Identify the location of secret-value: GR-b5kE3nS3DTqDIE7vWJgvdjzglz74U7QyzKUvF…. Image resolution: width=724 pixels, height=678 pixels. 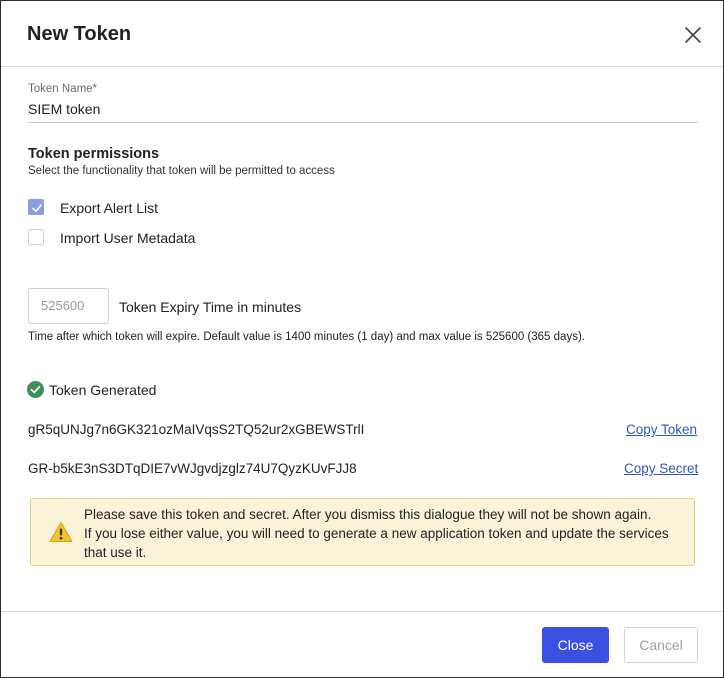
(192, 468).